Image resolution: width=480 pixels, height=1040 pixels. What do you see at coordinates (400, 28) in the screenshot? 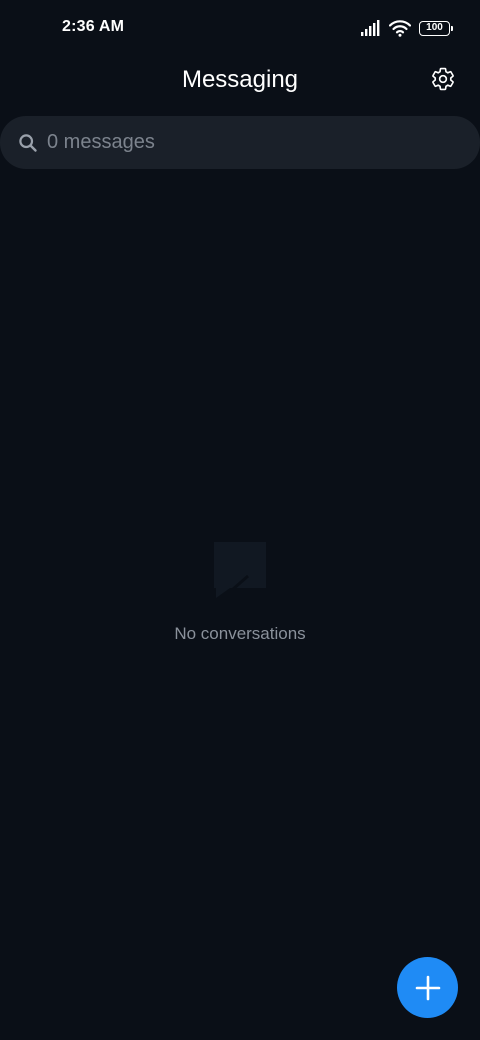
I see `wifi-icon` at bounding box center [400, 28].